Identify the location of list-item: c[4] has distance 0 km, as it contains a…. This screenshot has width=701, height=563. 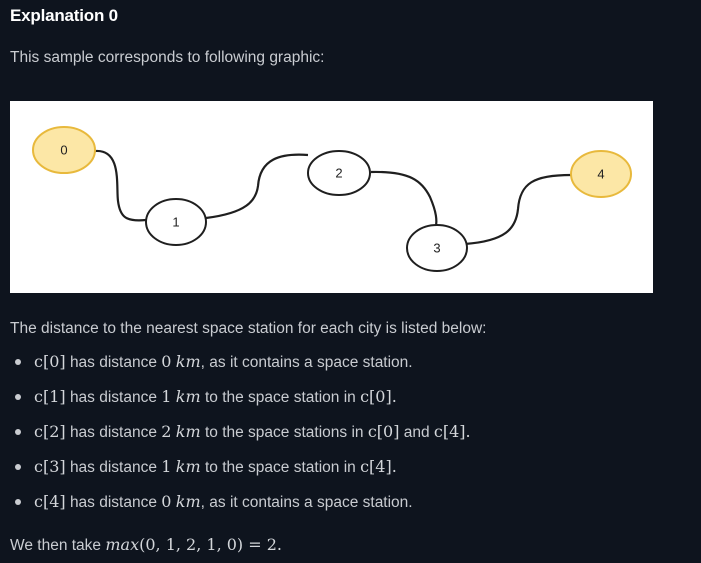
(350, 501).